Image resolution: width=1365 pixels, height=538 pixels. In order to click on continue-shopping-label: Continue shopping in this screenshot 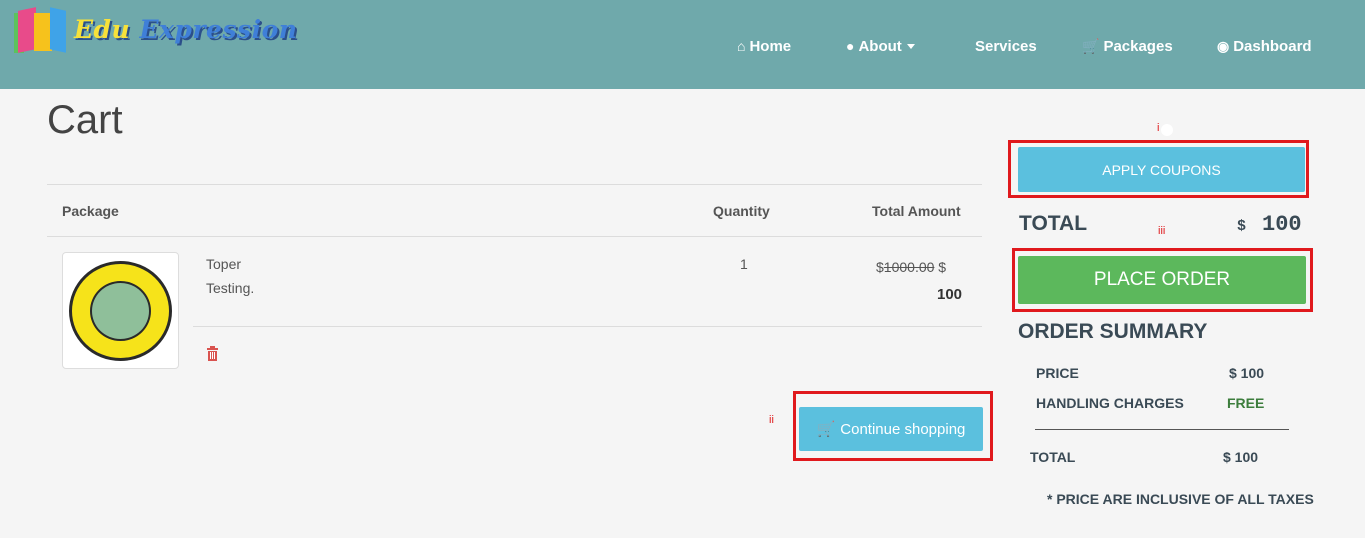, I will do `click(903, 429)`.